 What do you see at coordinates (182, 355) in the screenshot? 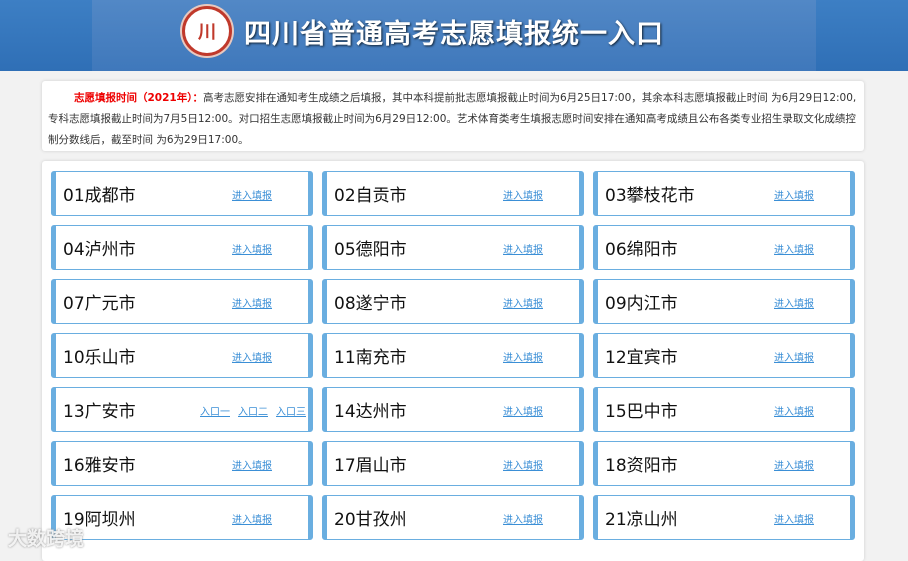
I see `city-card: 10乐山市 进入填报` at bounding box center [182, 355].